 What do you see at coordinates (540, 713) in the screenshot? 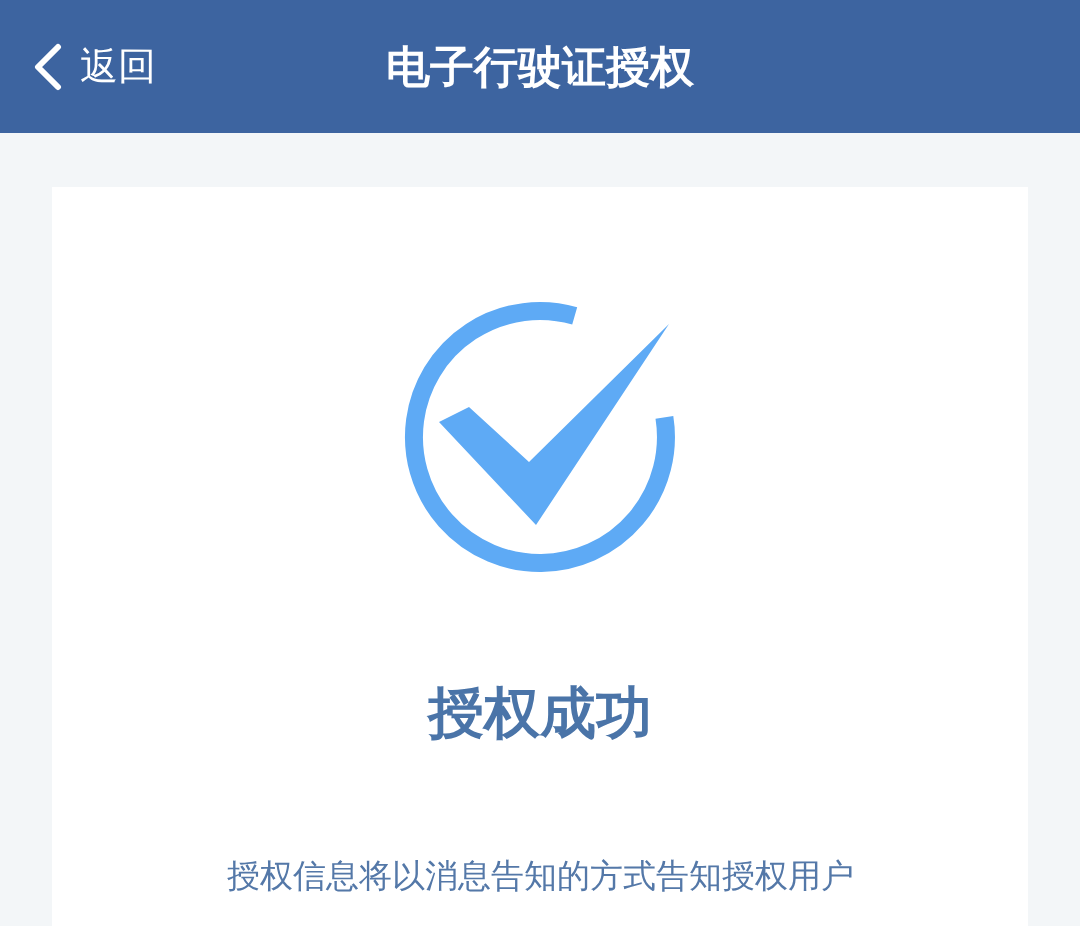
I see `status-title: 授权成功` at bounding box center [540, 713].